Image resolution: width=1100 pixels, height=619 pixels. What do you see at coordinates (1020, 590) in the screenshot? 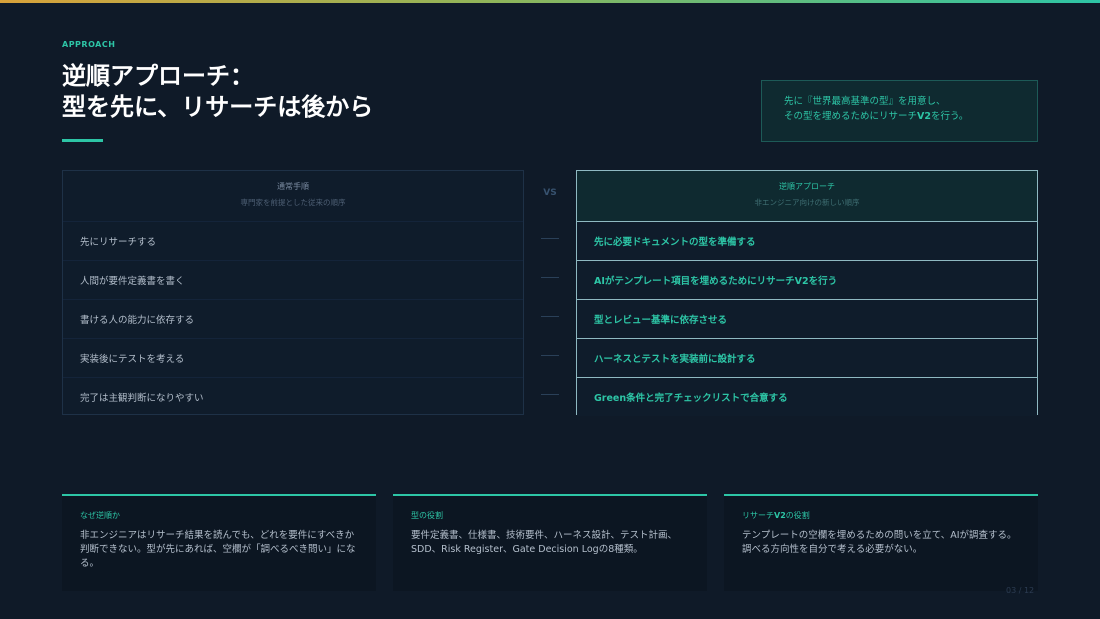
I see `page-number: 03 / 12` at bounding box center [1020, 590].